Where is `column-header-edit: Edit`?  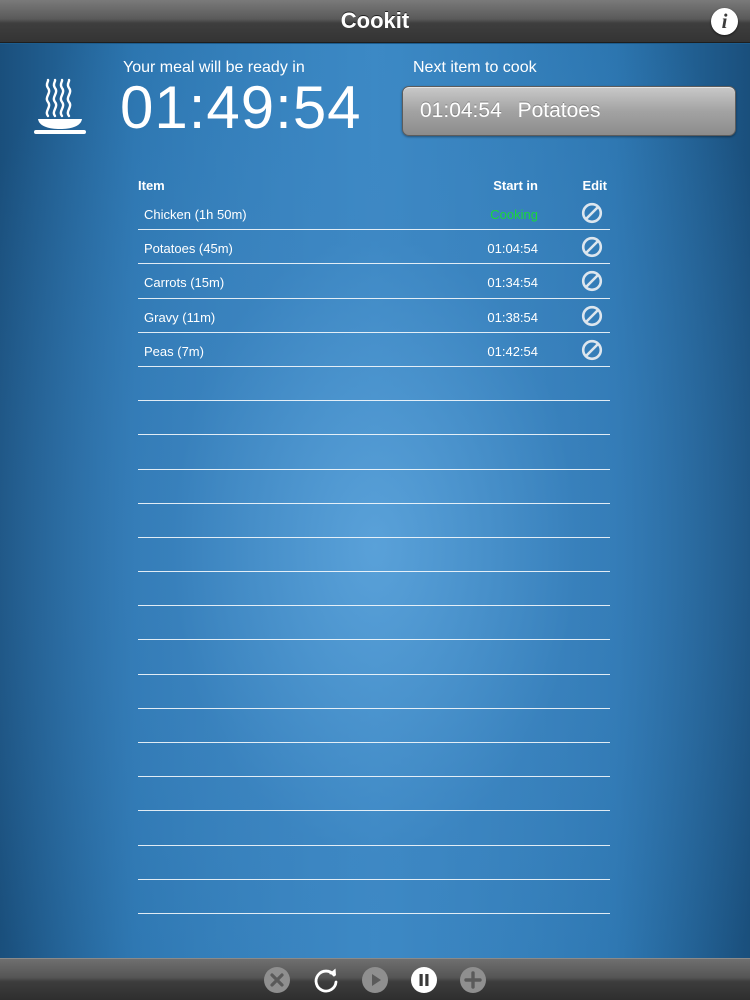
column-header-edit: Edit is located at coordinates (594, 185).